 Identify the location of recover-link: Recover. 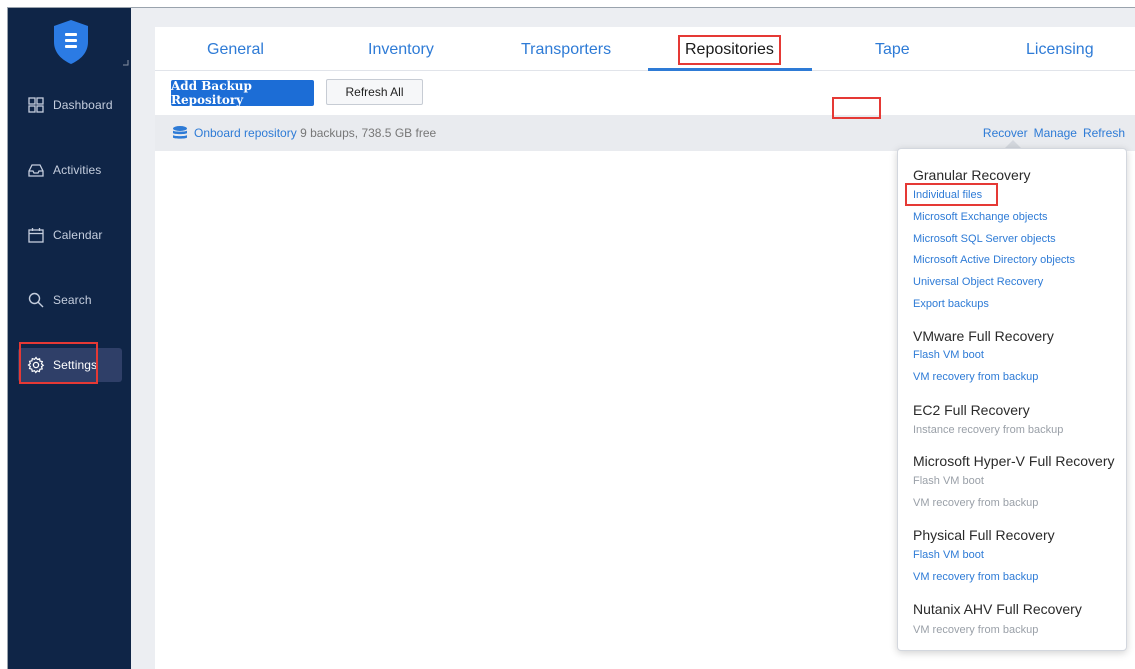
(1005, 133).